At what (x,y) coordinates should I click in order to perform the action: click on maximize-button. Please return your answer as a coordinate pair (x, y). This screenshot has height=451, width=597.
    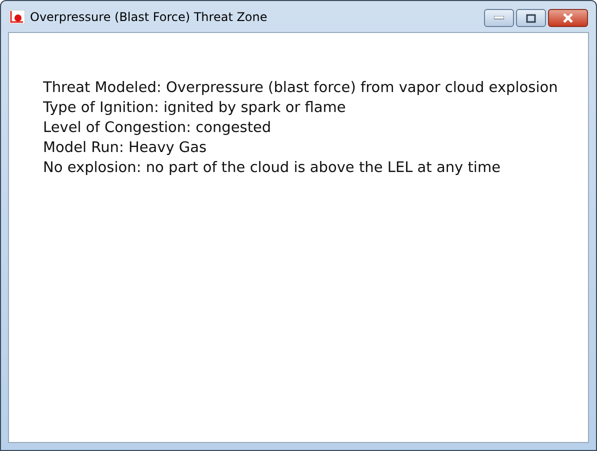
    Looking at the image, I should click on (531, 18).